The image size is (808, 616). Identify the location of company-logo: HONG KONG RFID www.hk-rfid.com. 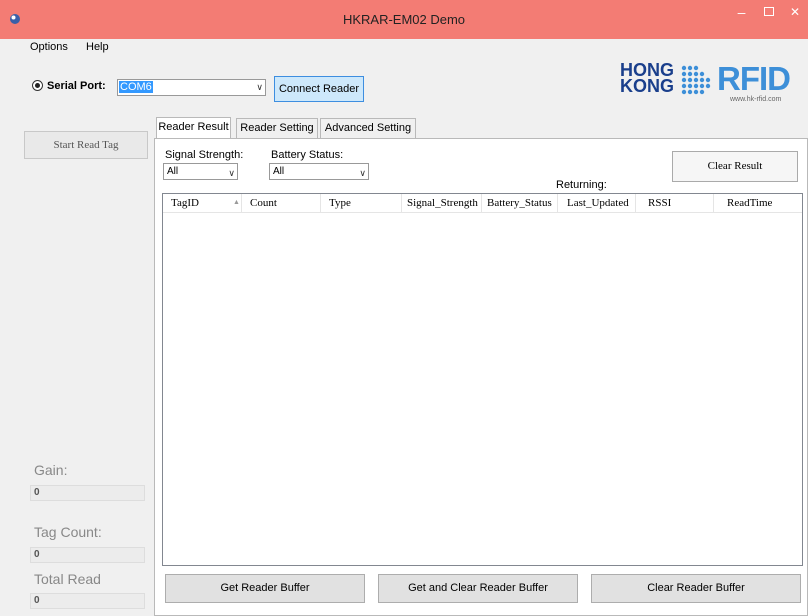
(714, 84).